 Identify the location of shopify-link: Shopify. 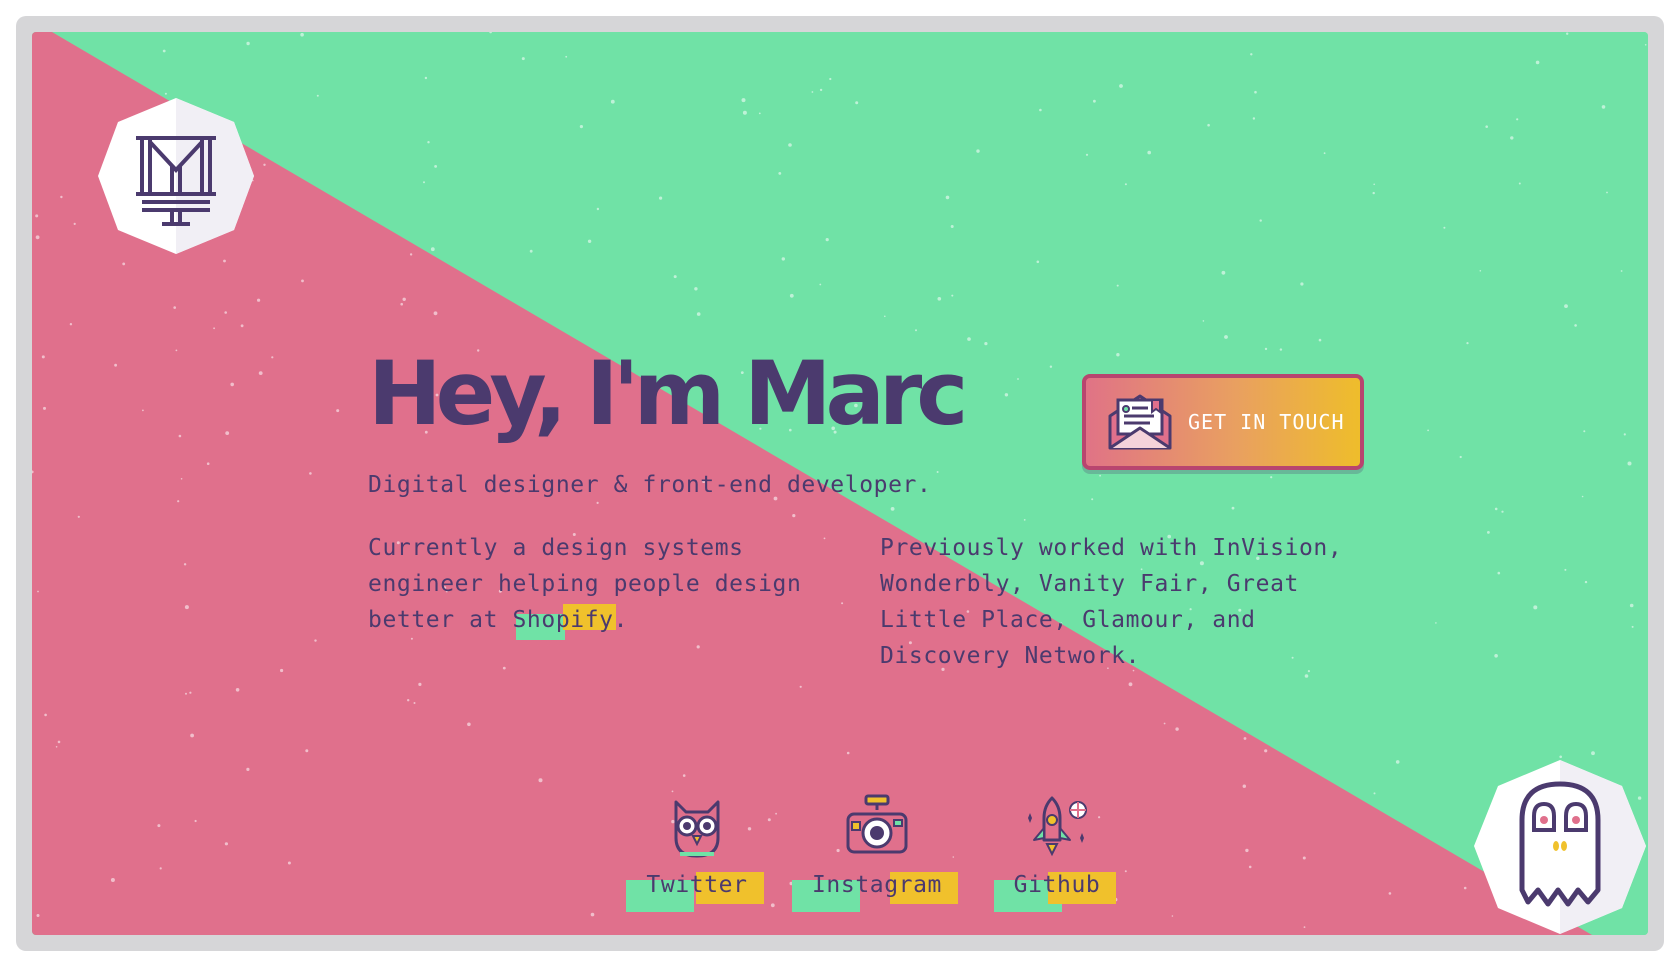
(564, 621).